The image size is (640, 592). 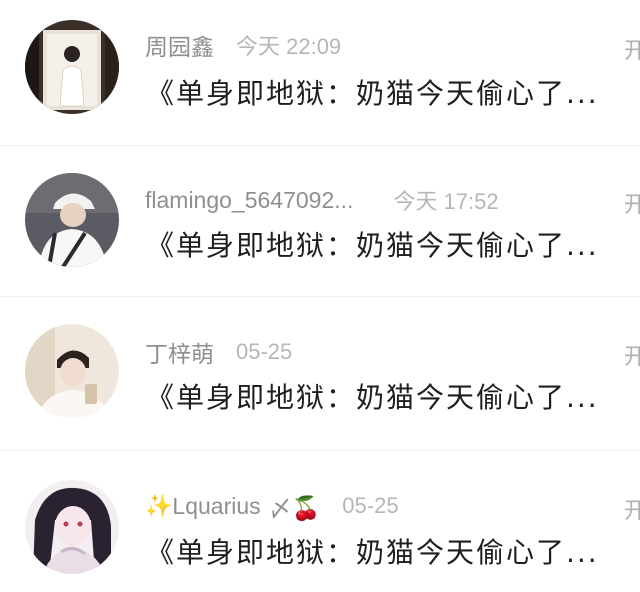 What do you see at coordinates (159, 506) in the screenshot?
I see `sparkle-icon: ✨` at bounding box center [159, 506].